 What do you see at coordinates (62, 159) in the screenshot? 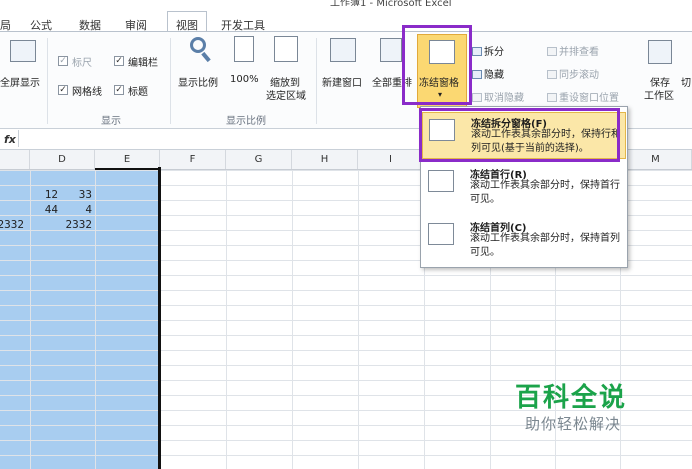
I see `column-header-d: D` at bounding box center [62, 159].